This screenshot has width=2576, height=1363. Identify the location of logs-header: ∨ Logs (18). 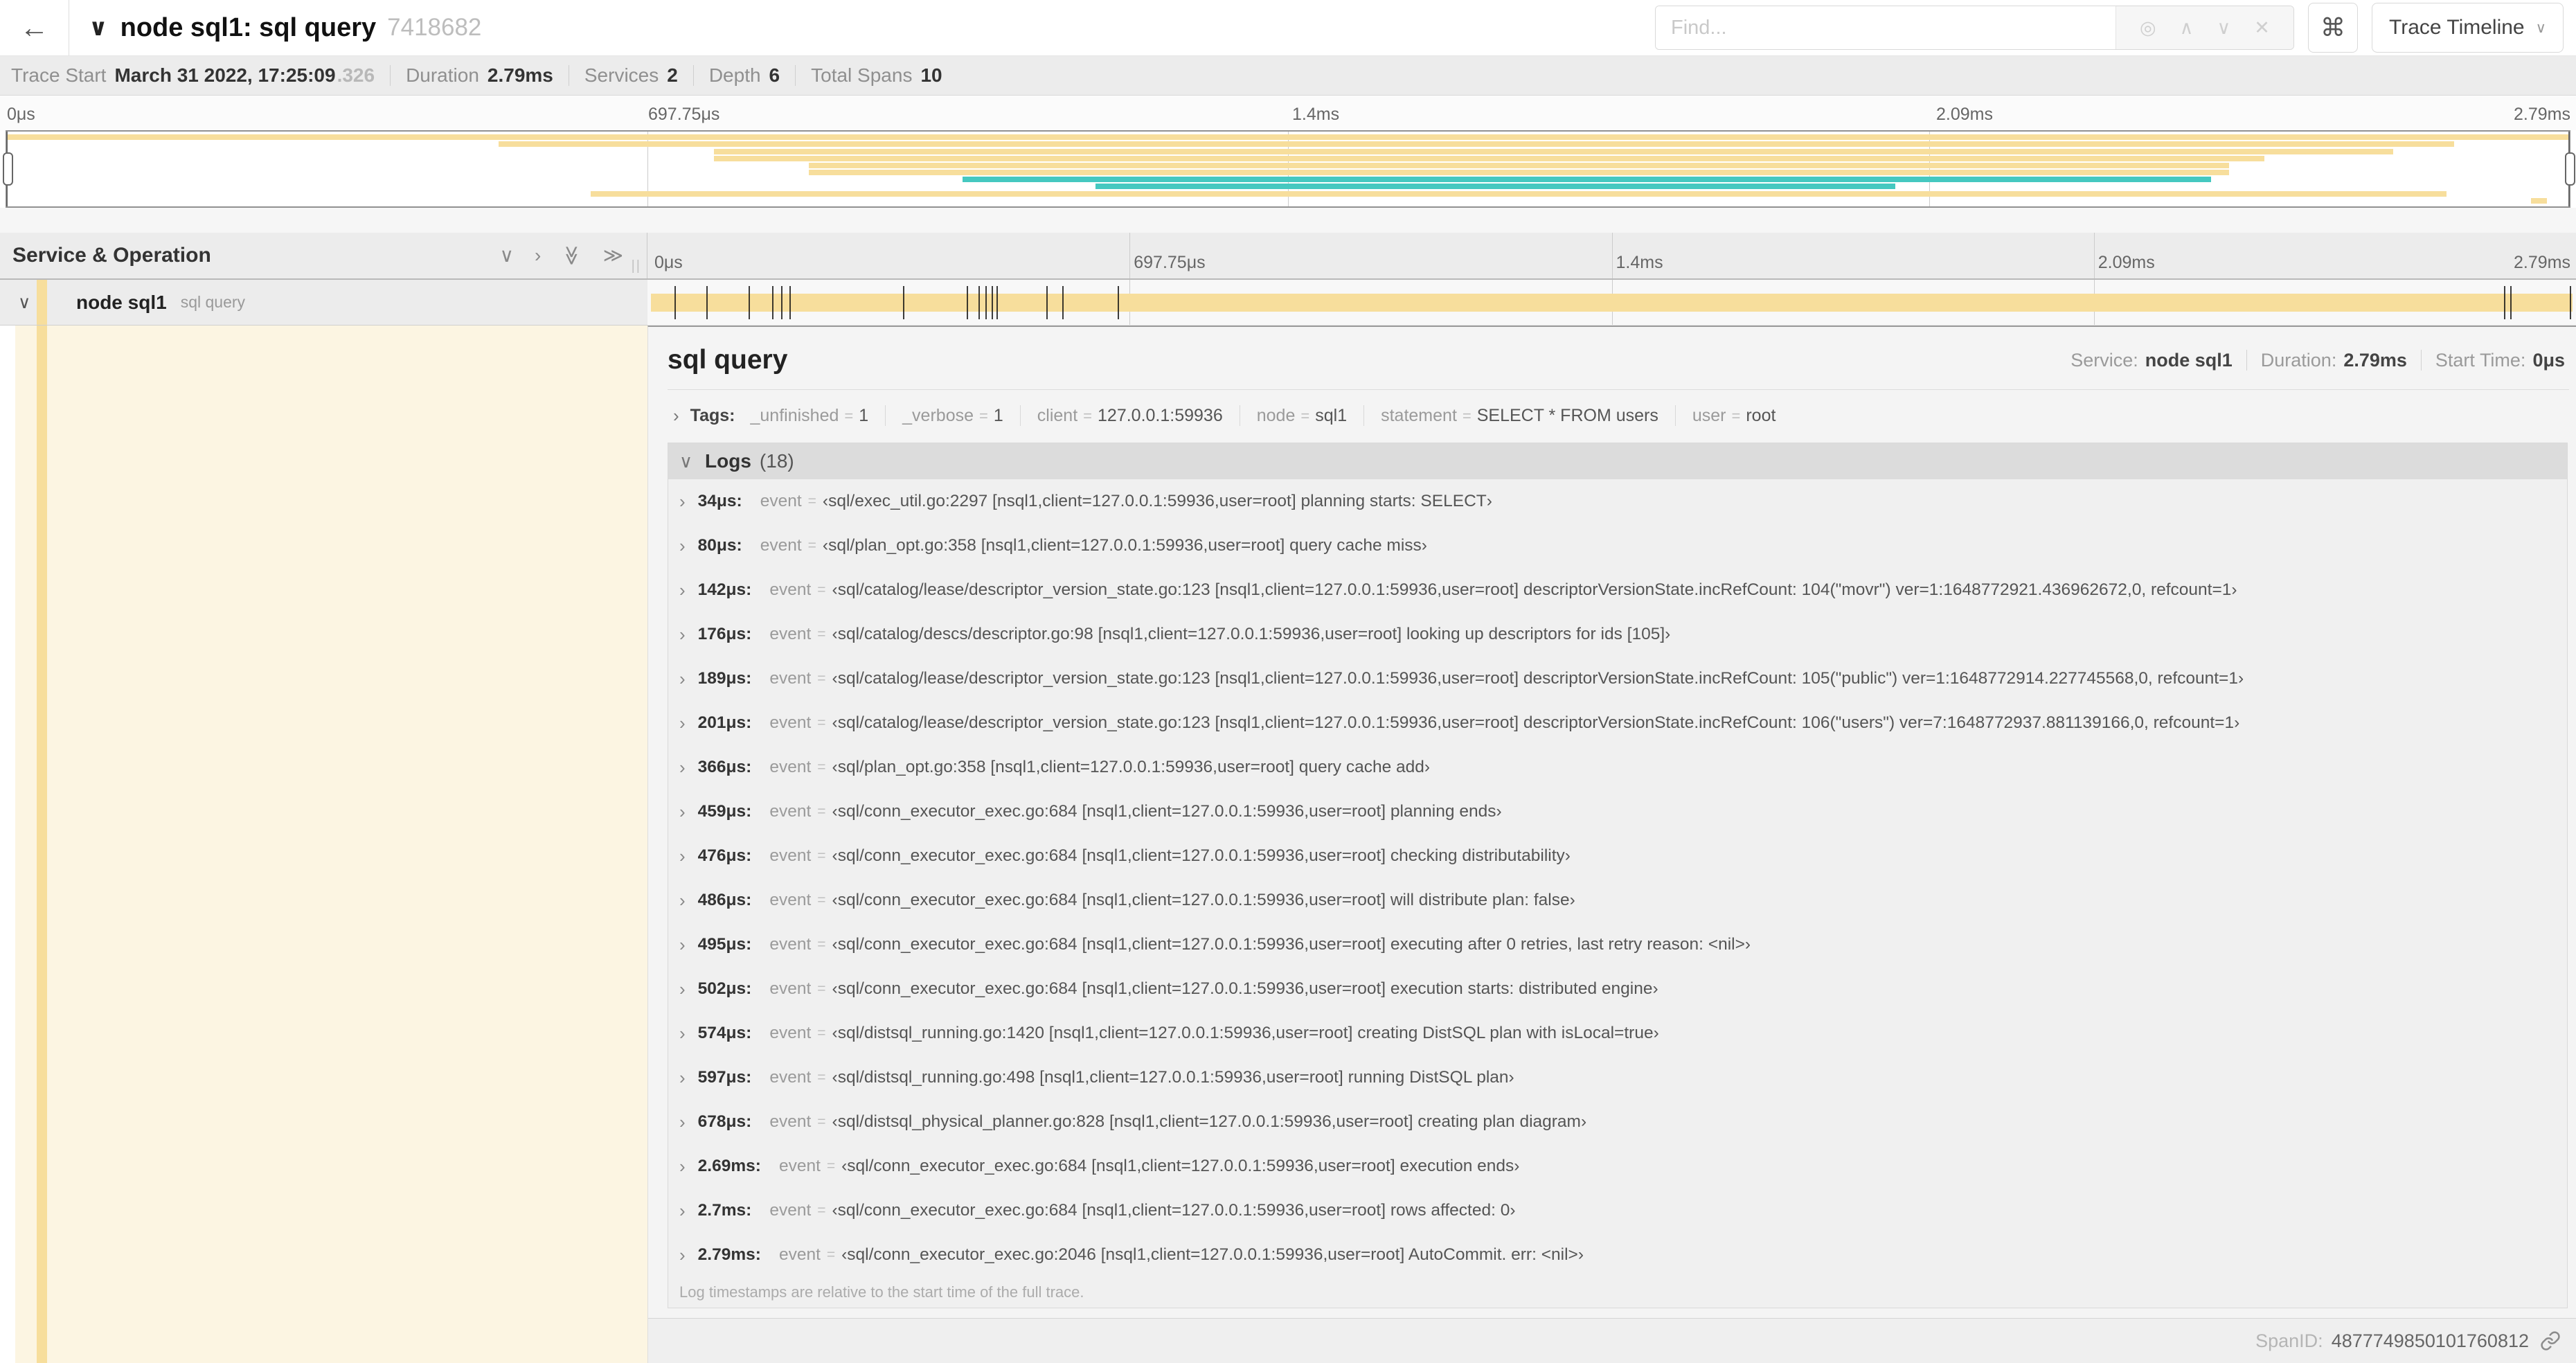
(1618, 461).